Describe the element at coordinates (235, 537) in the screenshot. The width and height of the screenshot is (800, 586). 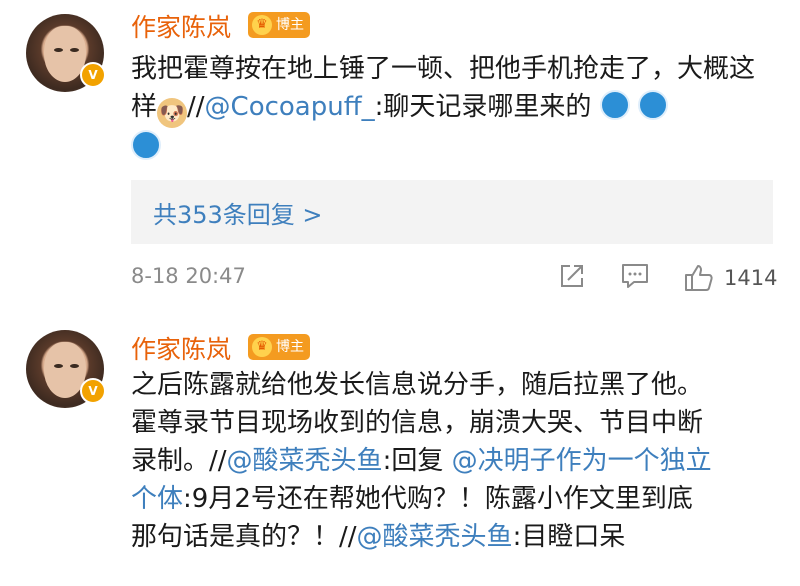
I see `comment-line: 那句话是真的？！` at that location.